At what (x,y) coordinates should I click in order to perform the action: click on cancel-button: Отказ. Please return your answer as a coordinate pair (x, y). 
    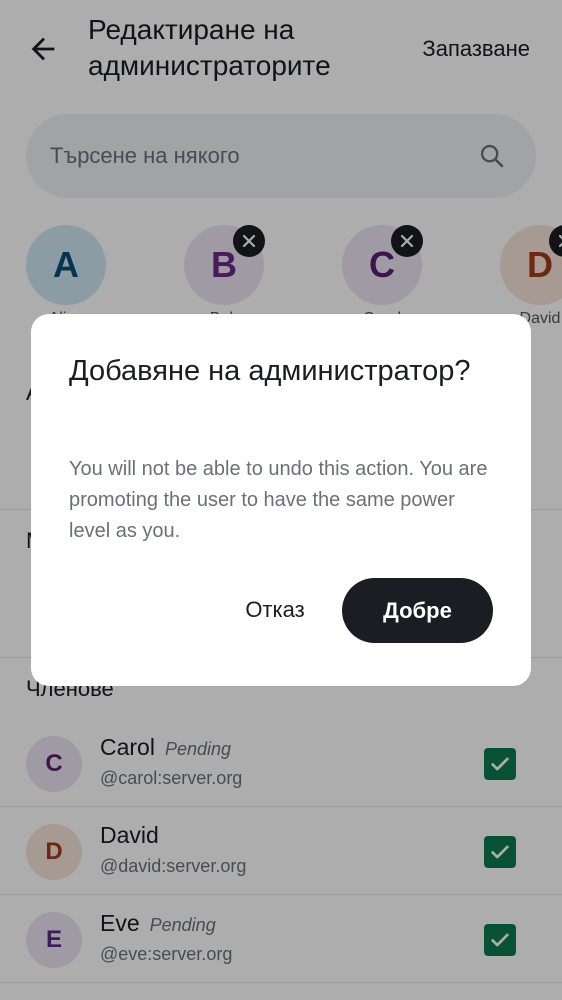
    Looking at the image, I should click on (275, 610).